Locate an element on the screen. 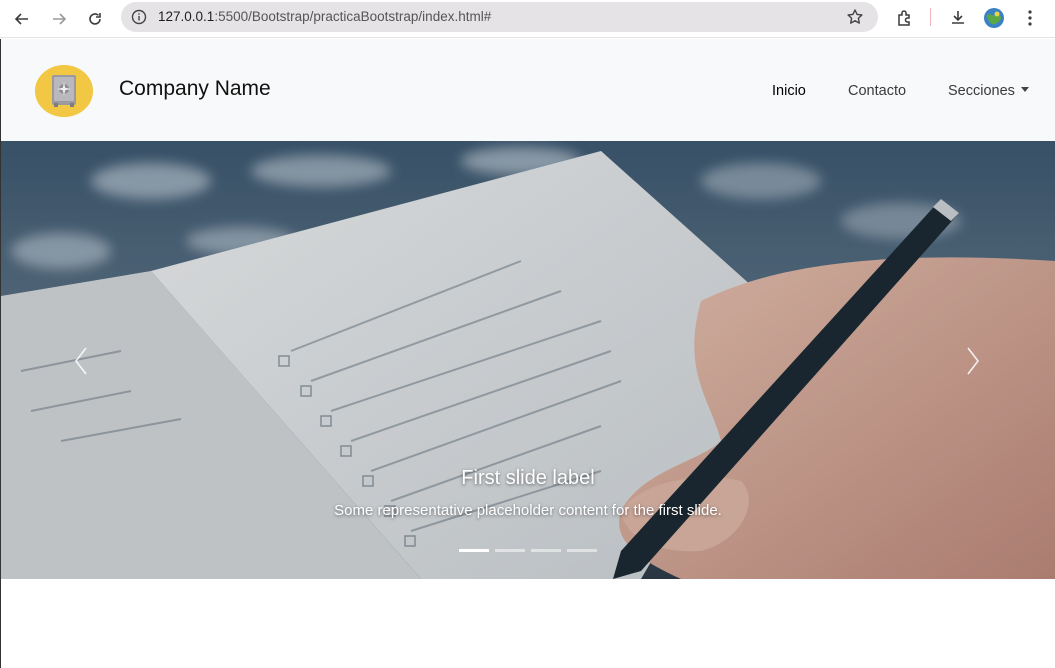 The image size is (1055, 668). caret-down-icon is located at coordinates (1024, 89).